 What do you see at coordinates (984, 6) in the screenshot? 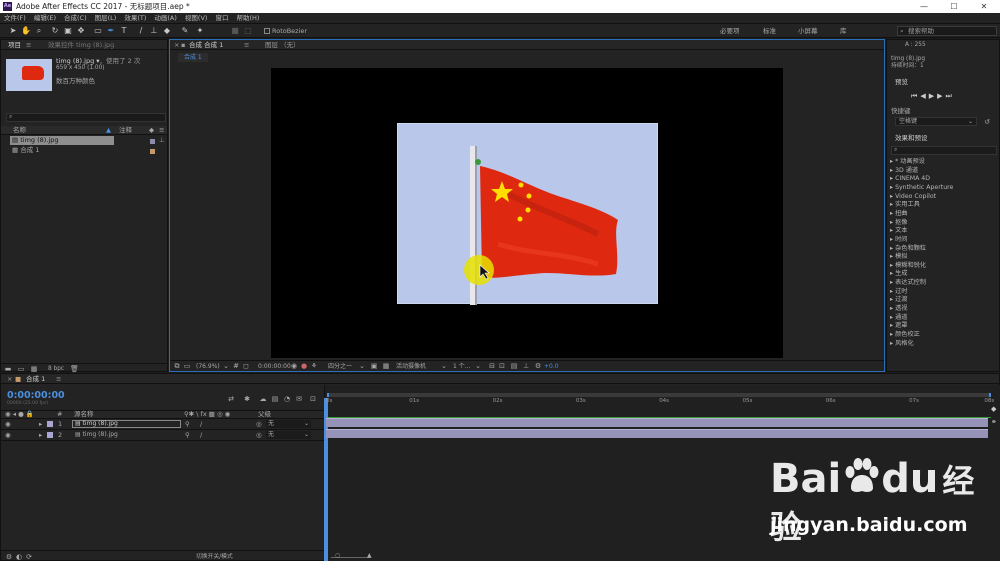
I see `close-button: ✕` at bounding box center [984, 6].